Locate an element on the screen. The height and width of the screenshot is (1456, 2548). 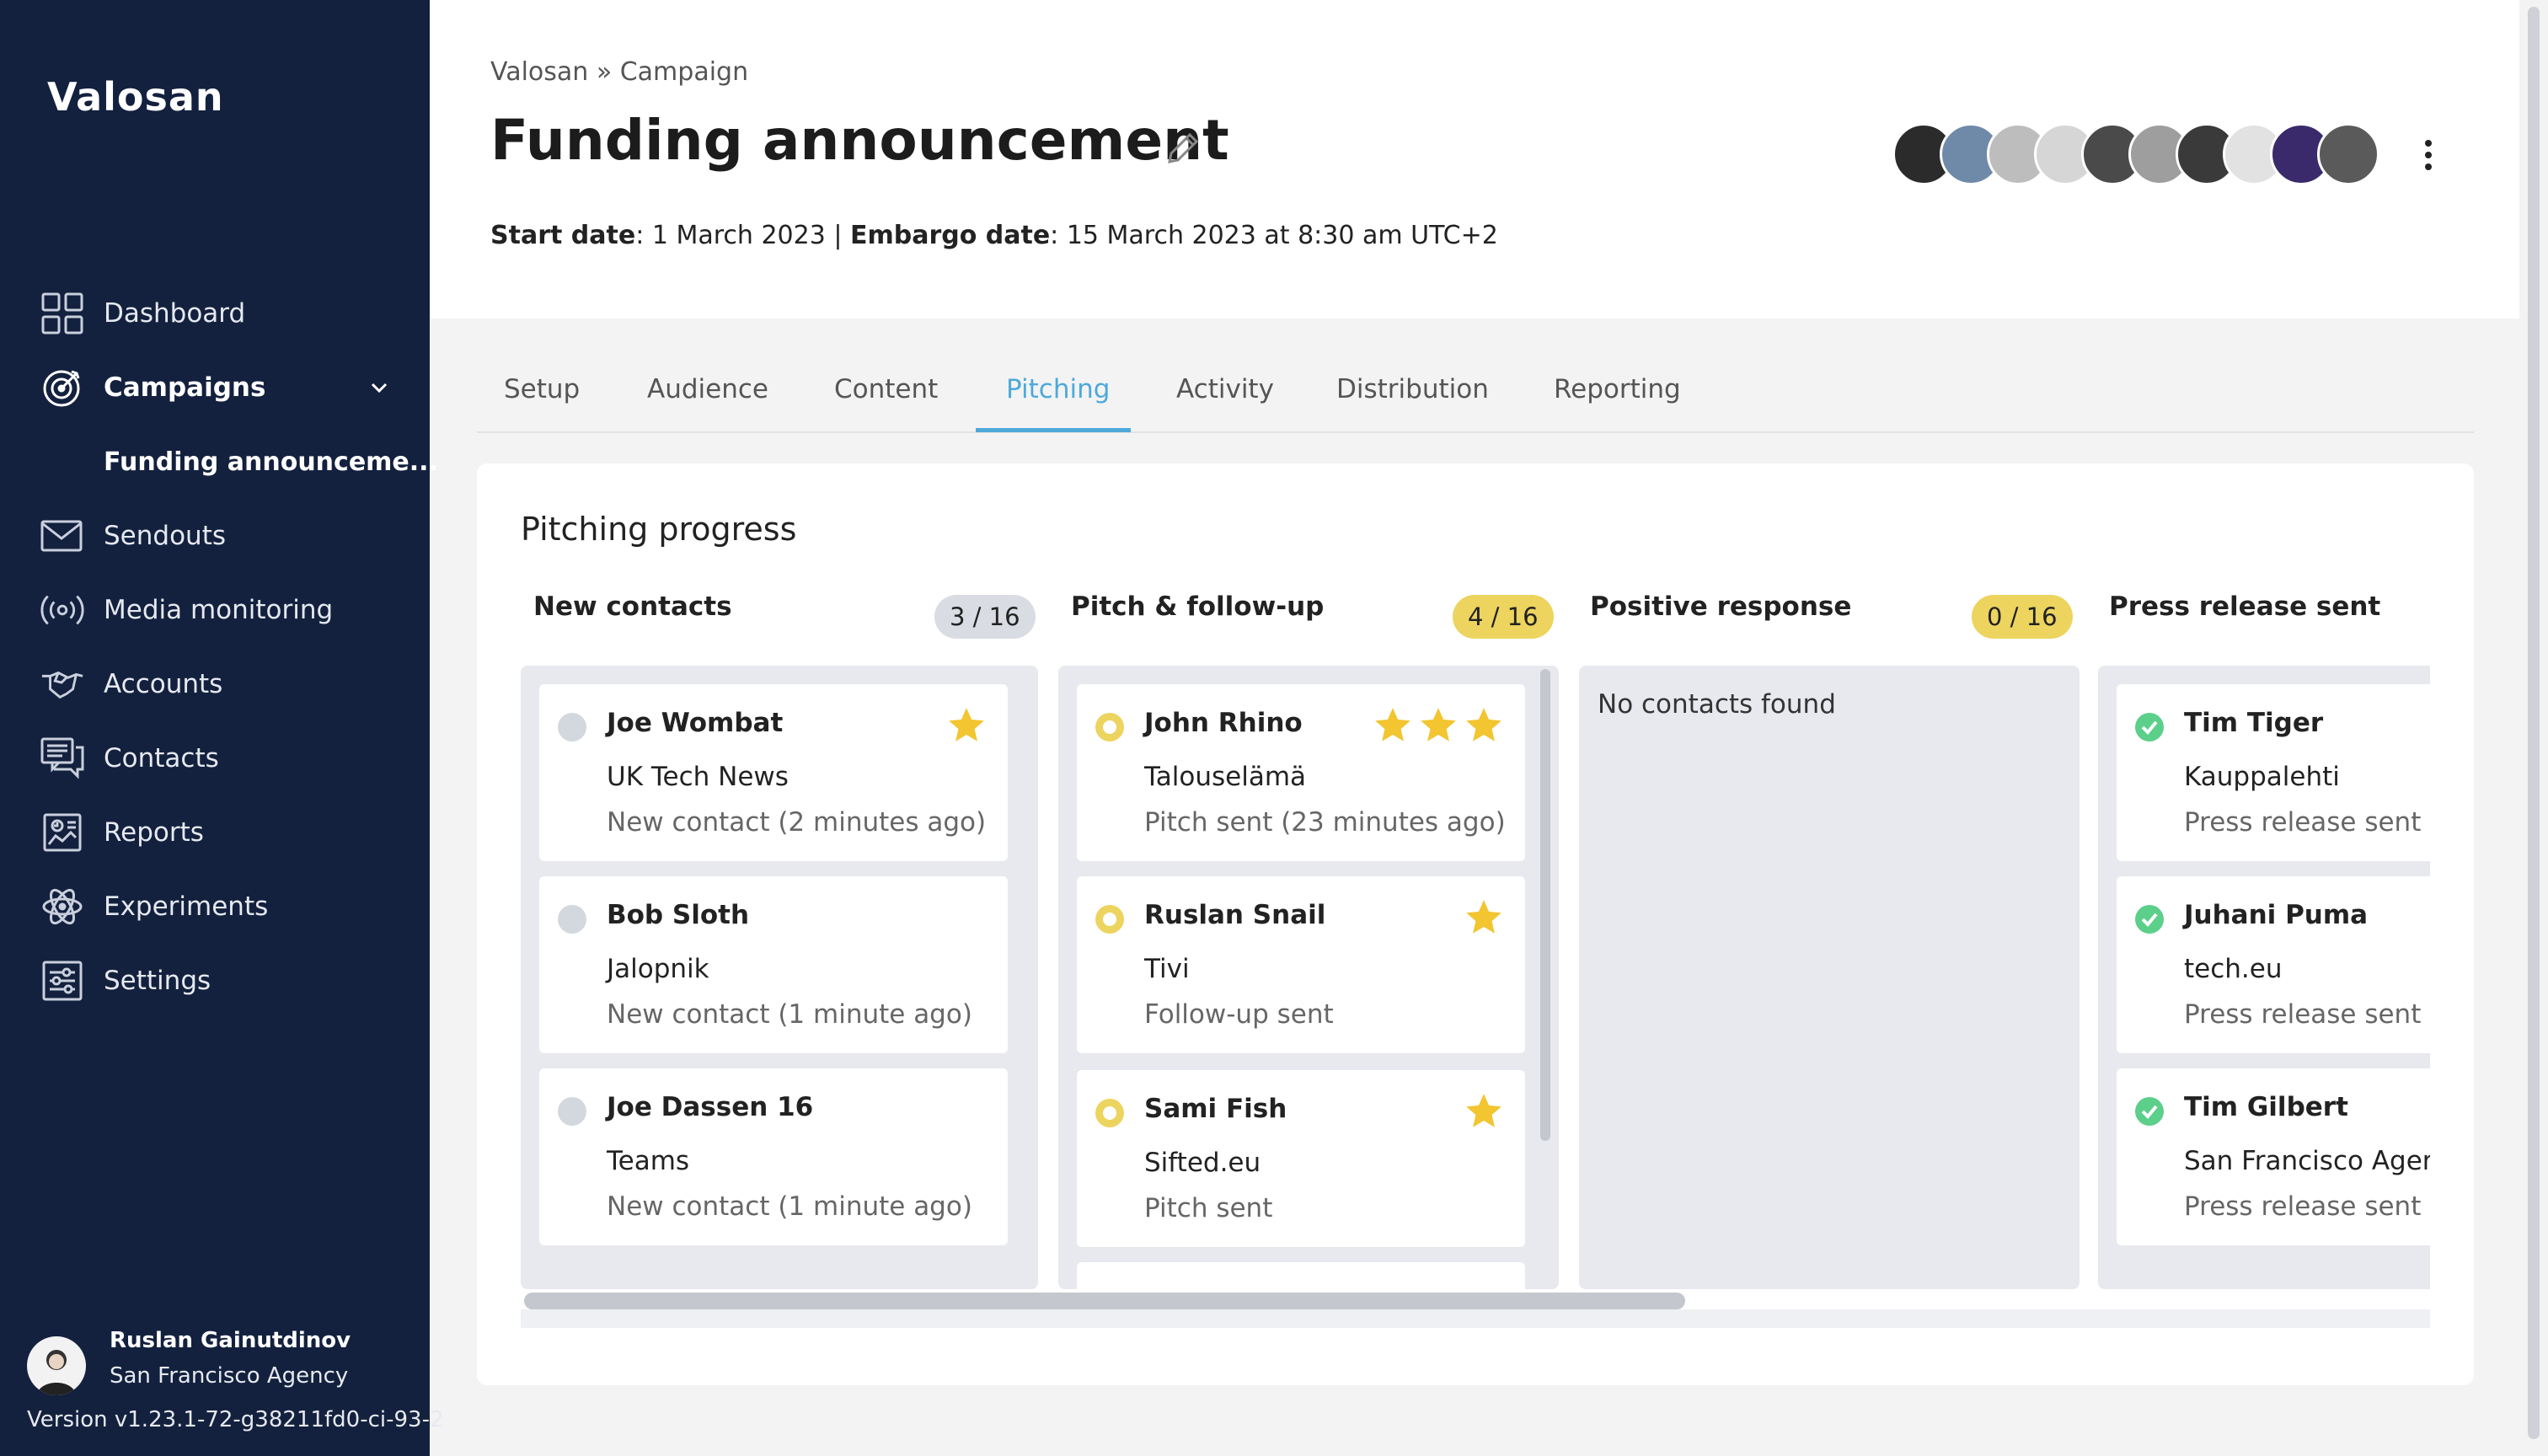
user-agency: San Francisco Agency is located at coordinates (229, 1376).